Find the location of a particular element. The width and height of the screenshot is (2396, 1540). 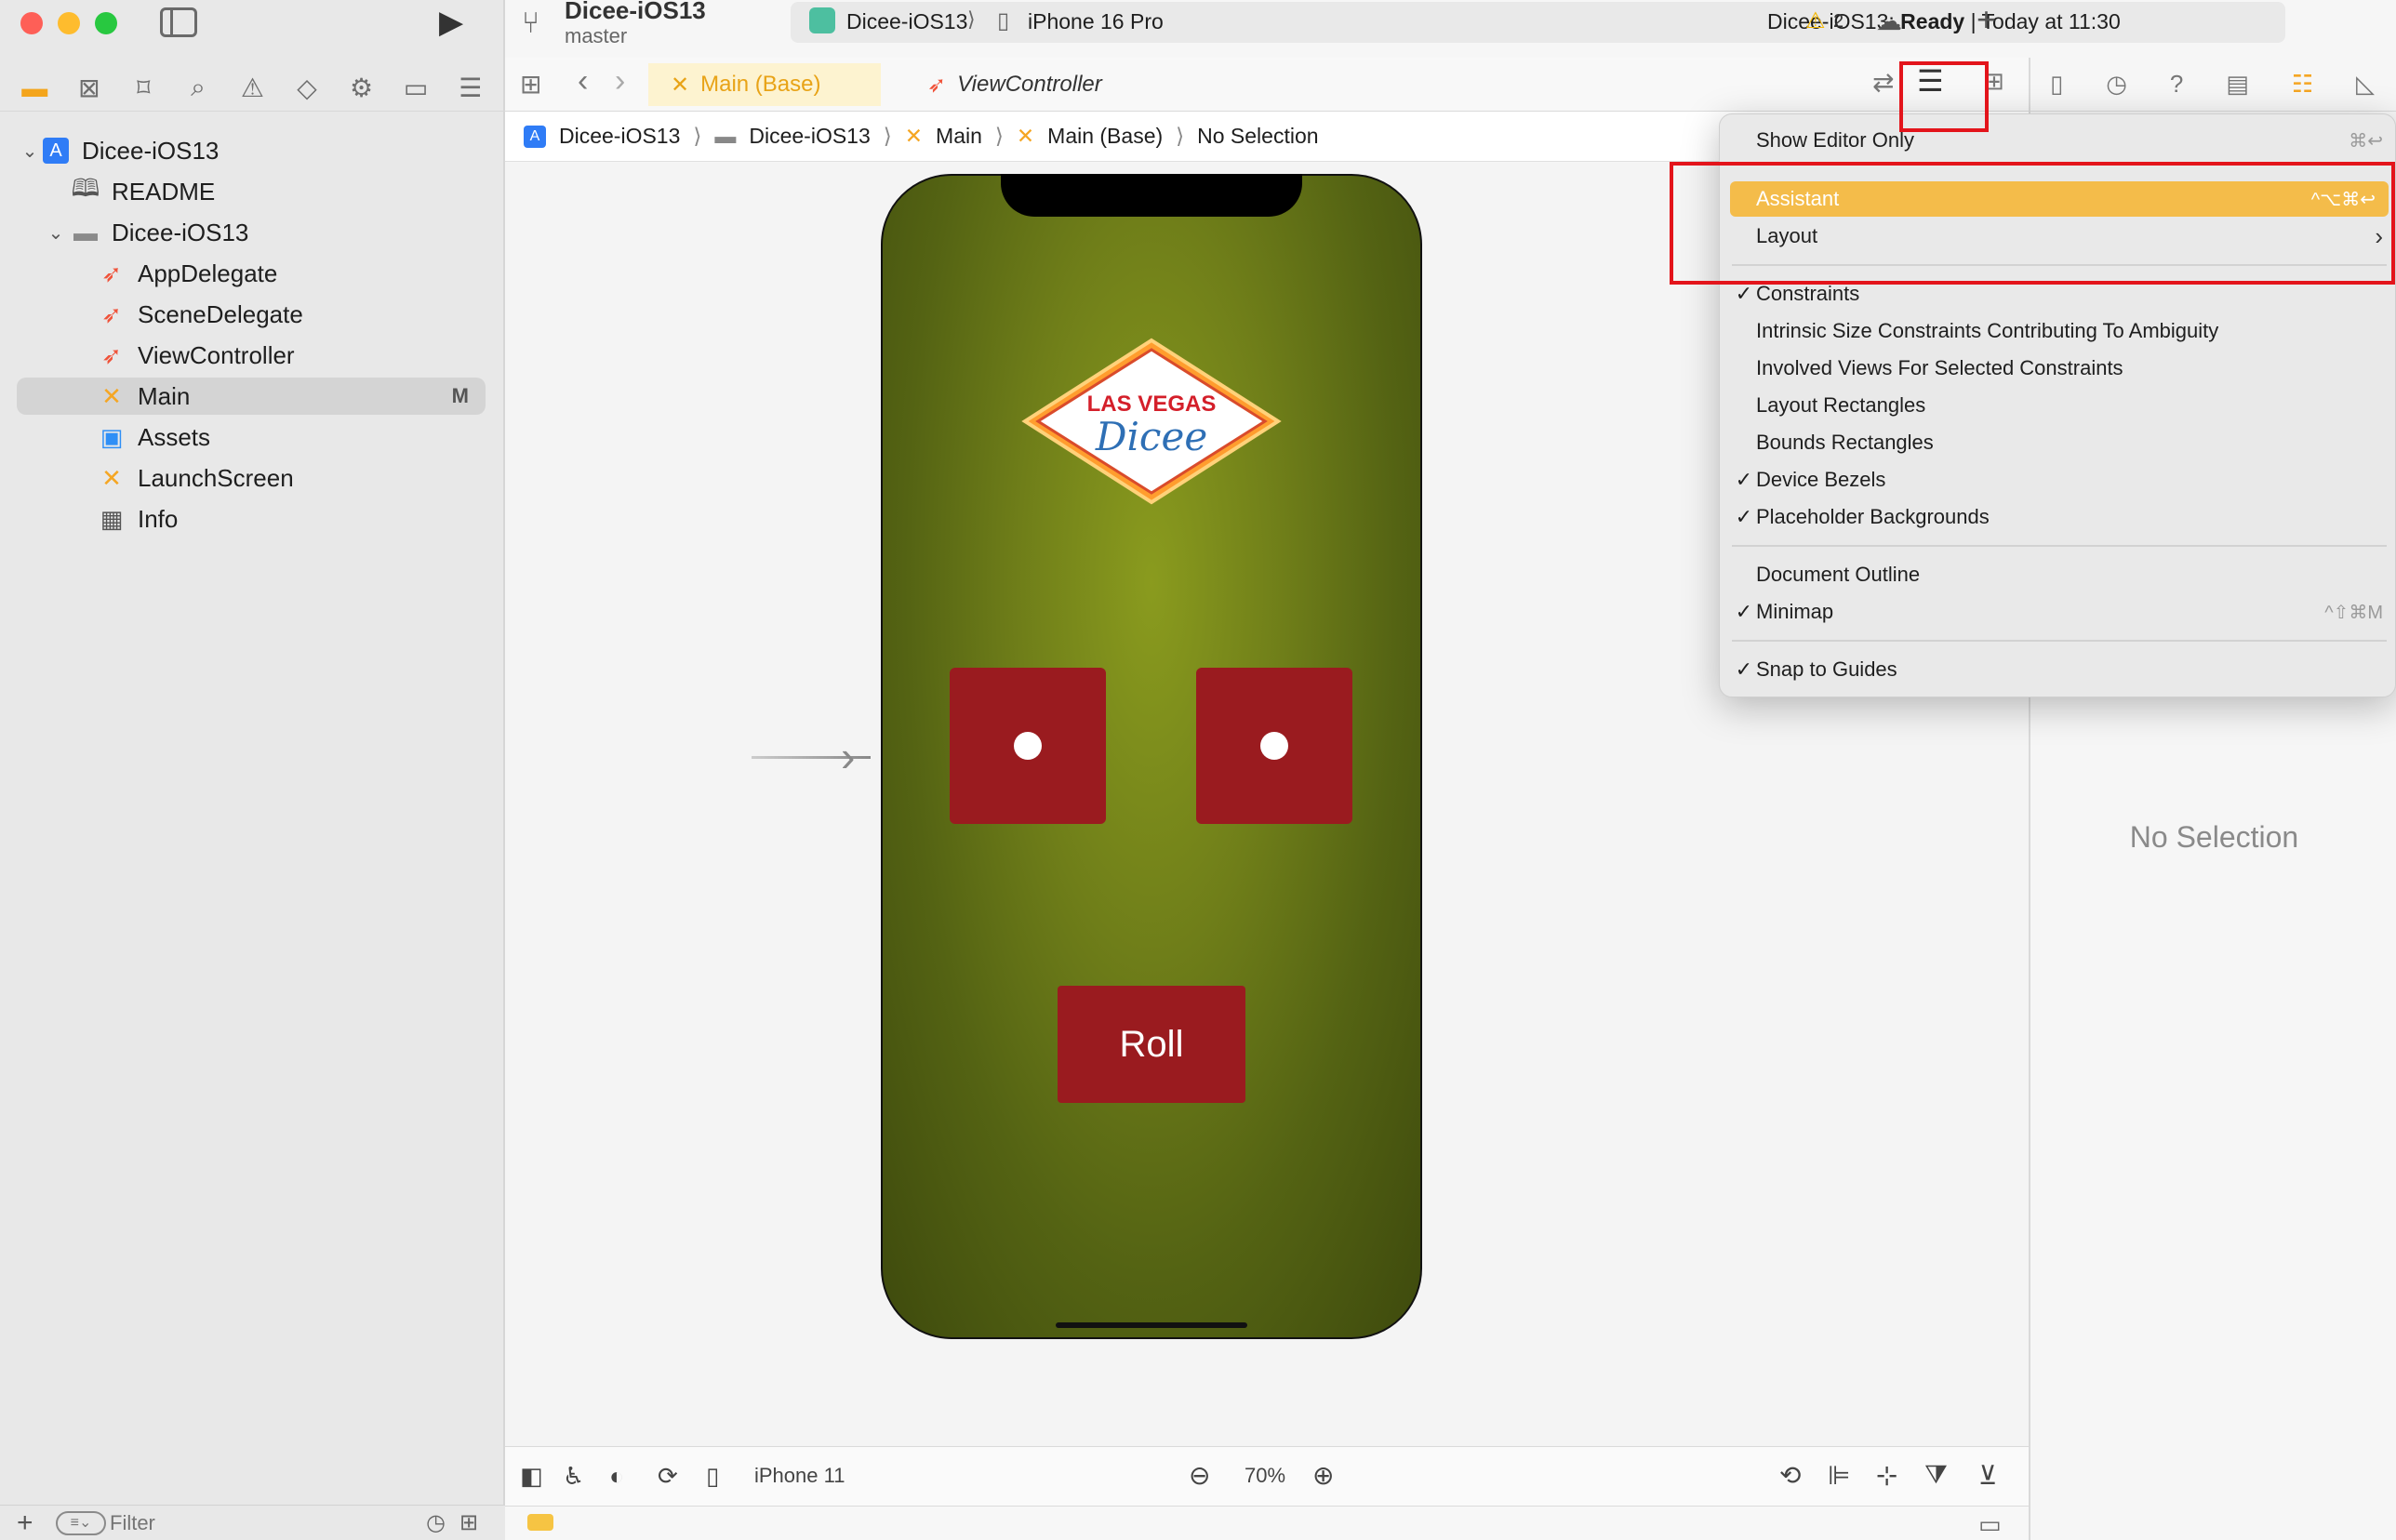

menu-item-minimap: ✓ Minimap ^⇧⌘M is located at coordinates (2064, 612).